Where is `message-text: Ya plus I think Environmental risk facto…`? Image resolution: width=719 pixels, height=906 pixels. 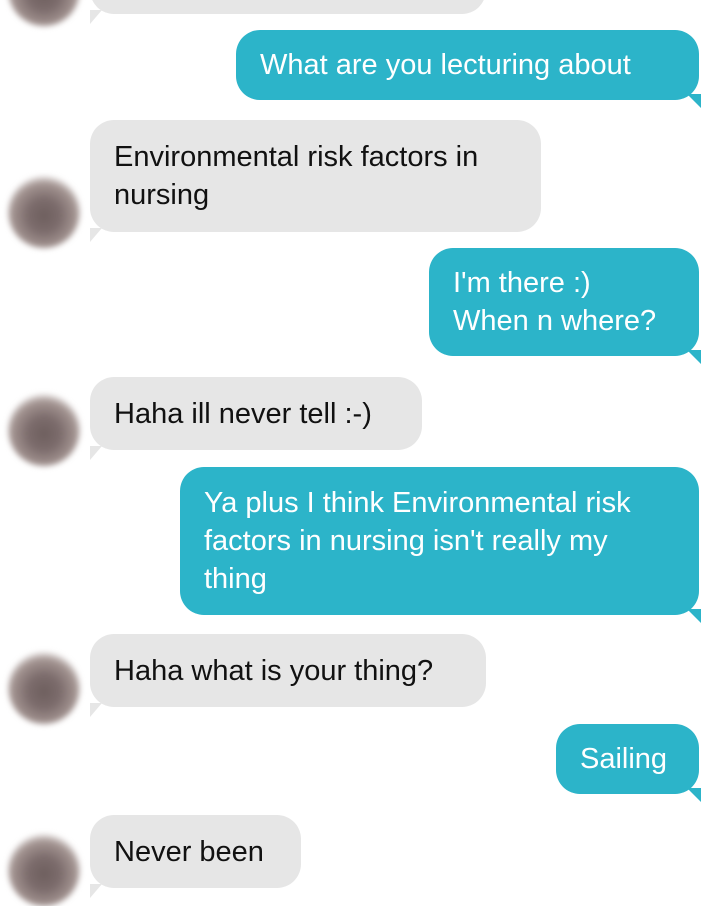
message-text: Ya plus I think Environmental risk facto… is located at coordinates (417, 541).